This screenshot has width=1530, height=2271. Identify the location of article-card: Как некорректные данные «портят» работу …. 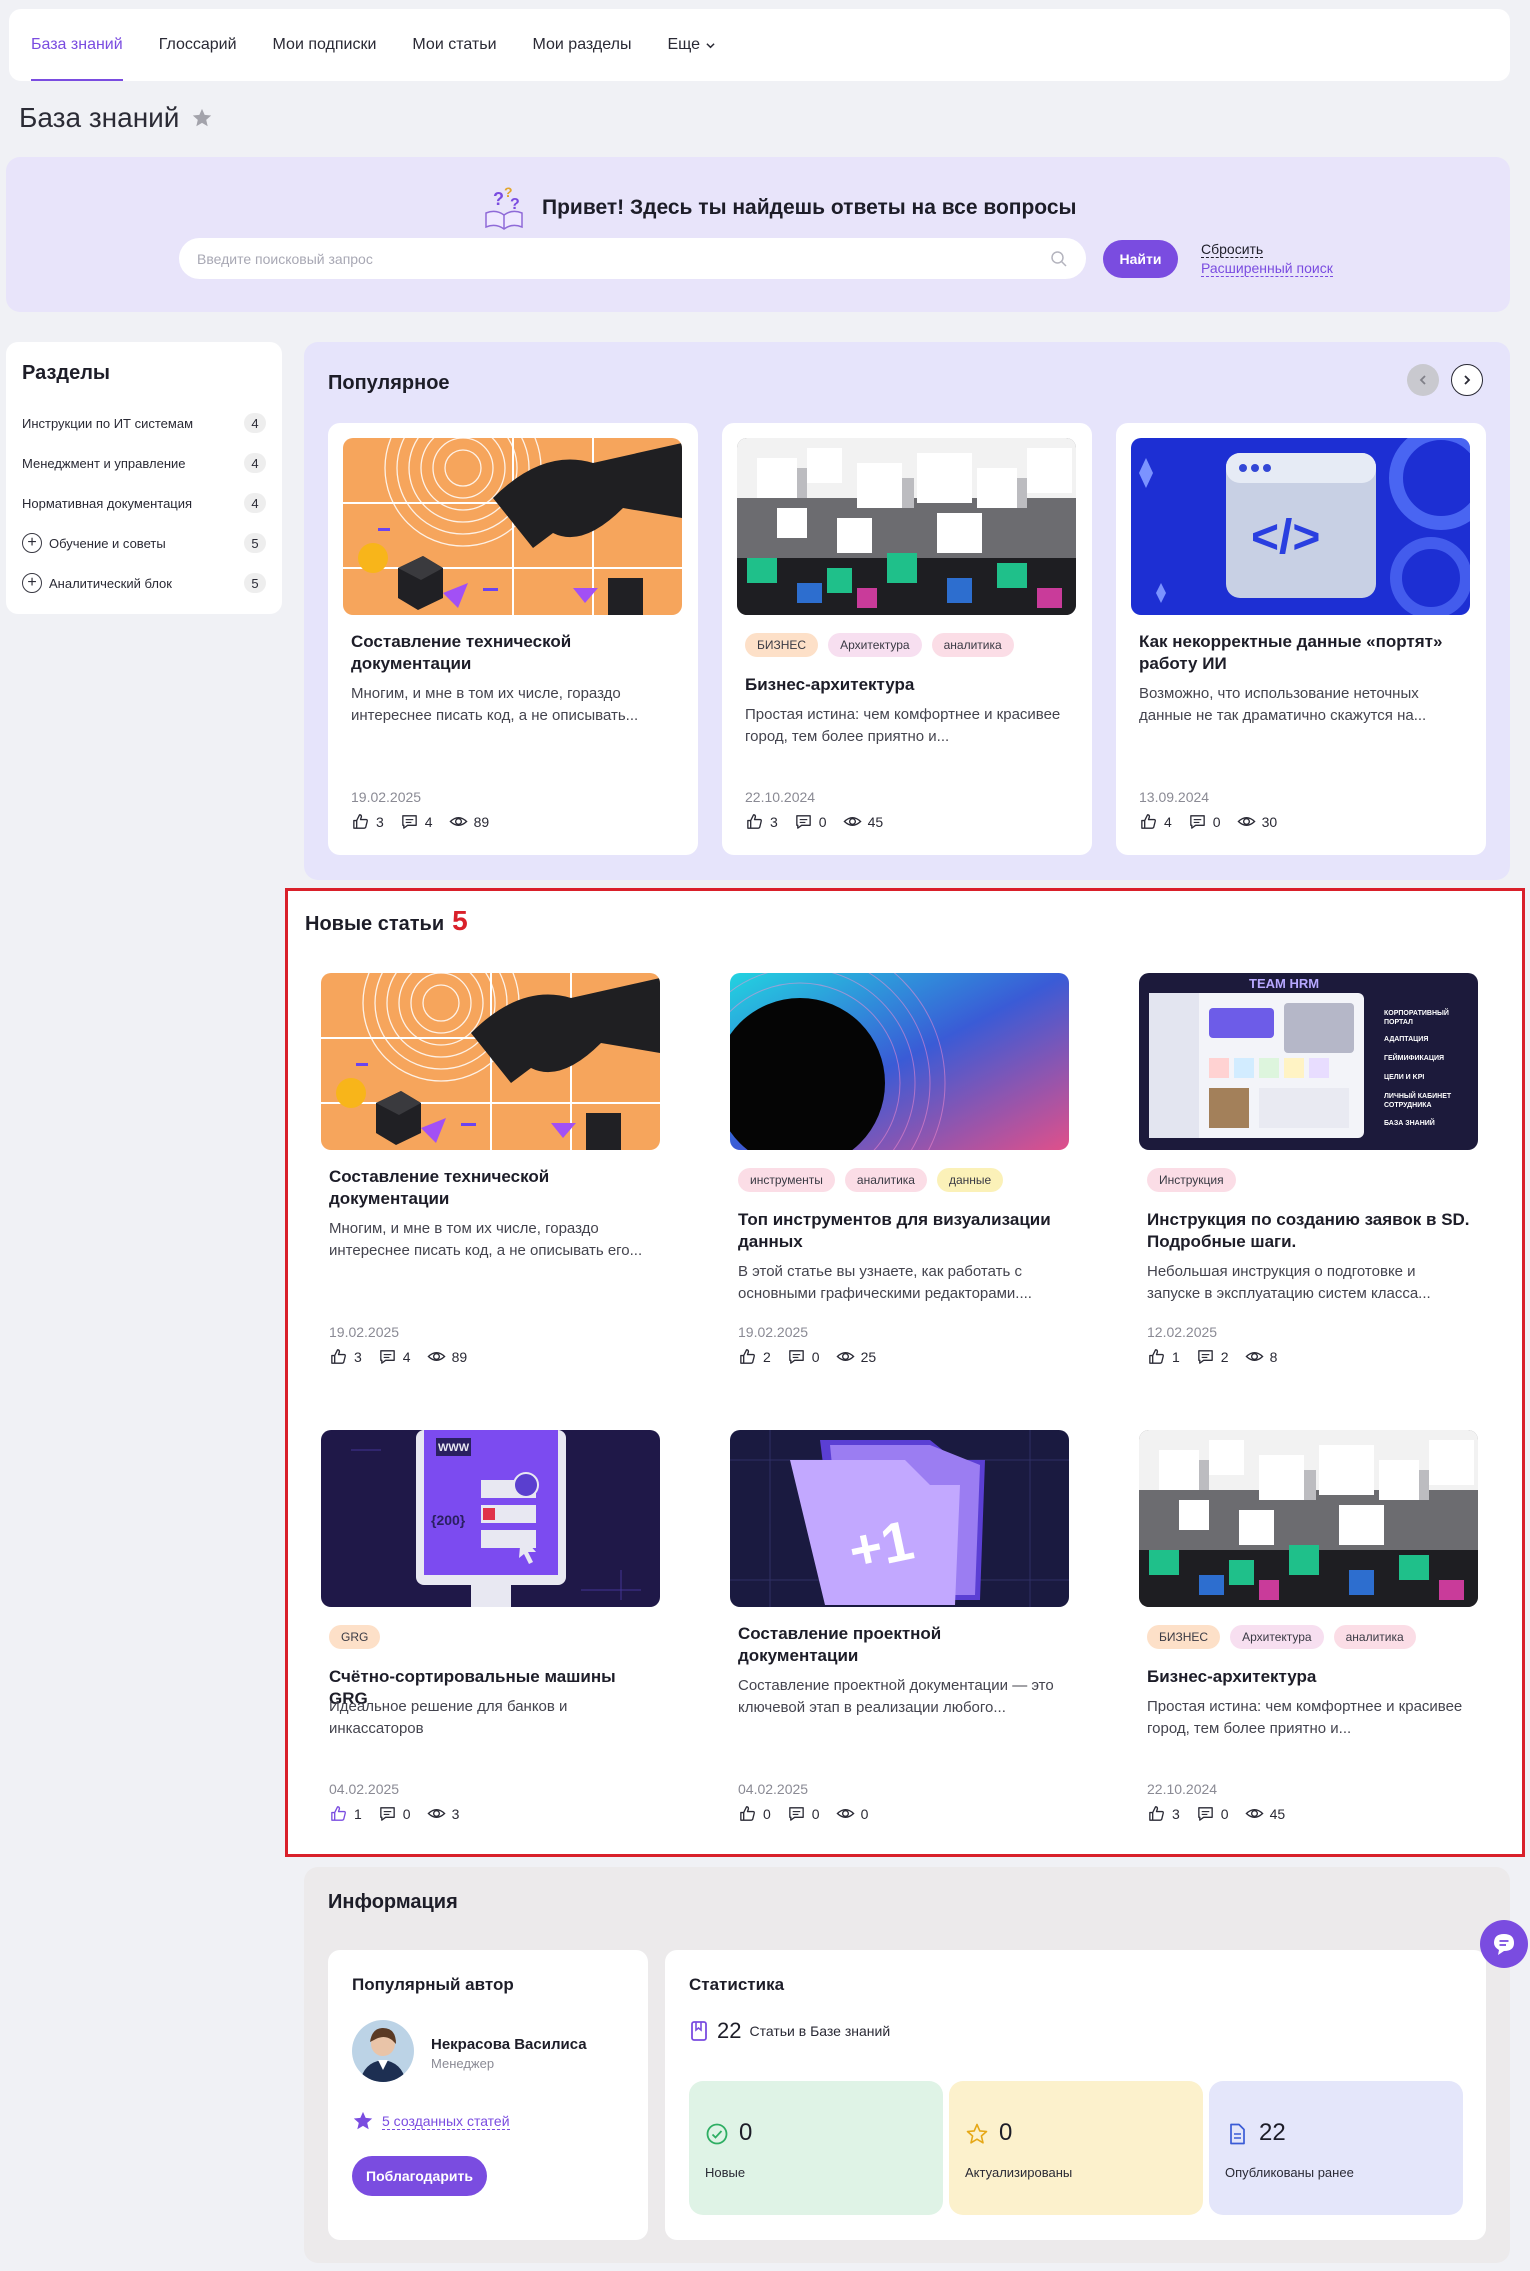
(1301, 639).